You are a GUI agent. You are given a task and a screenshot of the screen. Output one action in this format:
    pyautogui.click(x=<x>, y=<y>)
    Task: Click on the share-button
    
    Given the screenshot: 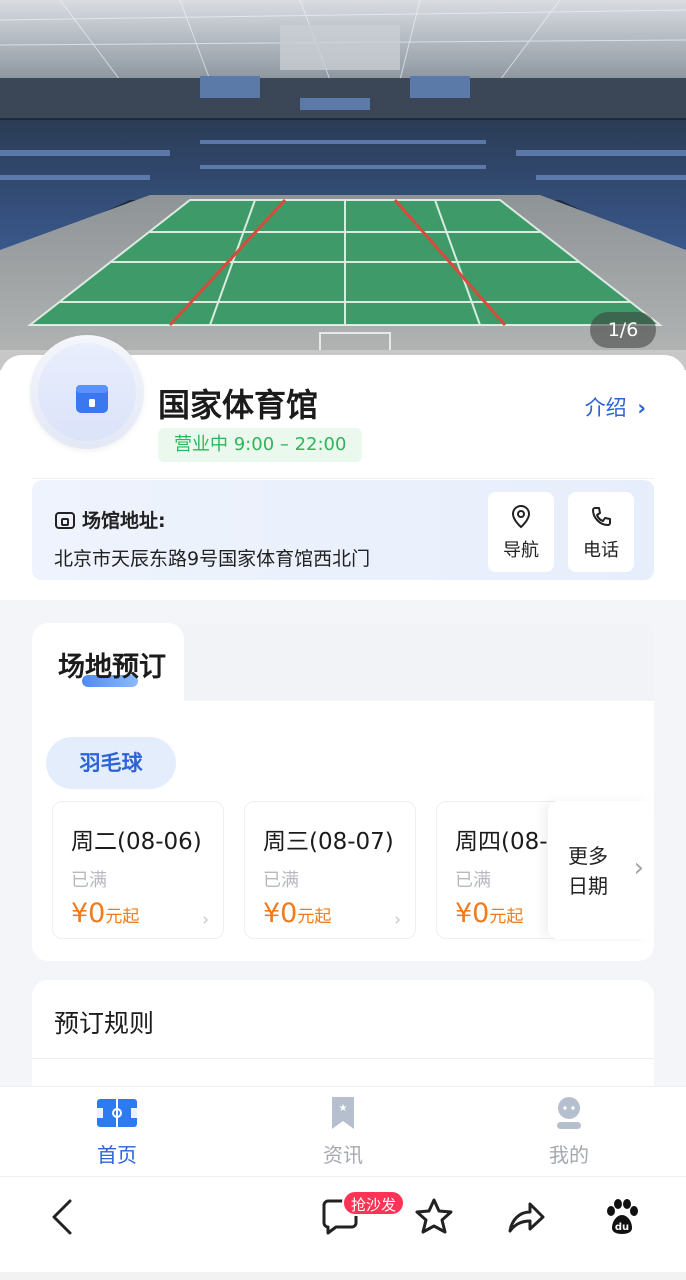 What is the action you would take?
    pyautogui.click(x=526, y=1219)
    